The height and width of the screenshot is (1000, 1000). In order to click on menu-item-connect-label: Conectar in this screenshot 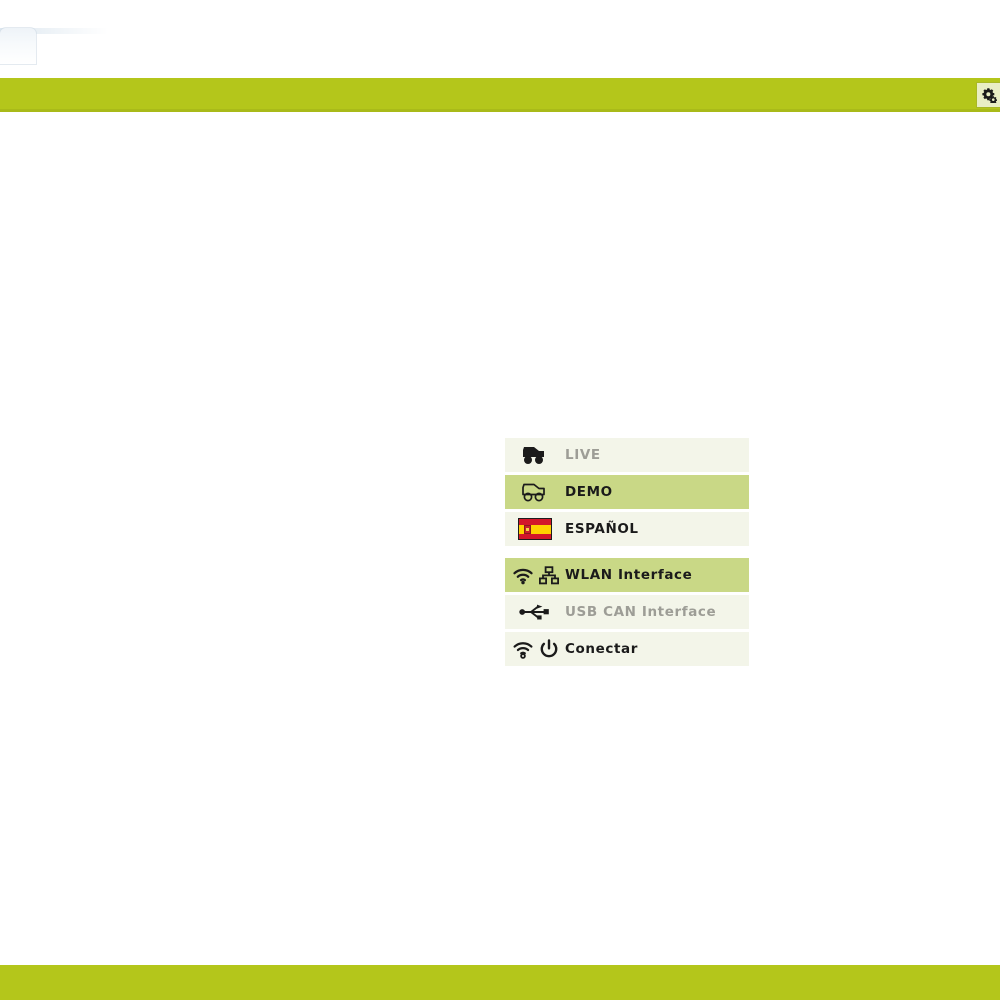, I will do `click(601, 649)`.